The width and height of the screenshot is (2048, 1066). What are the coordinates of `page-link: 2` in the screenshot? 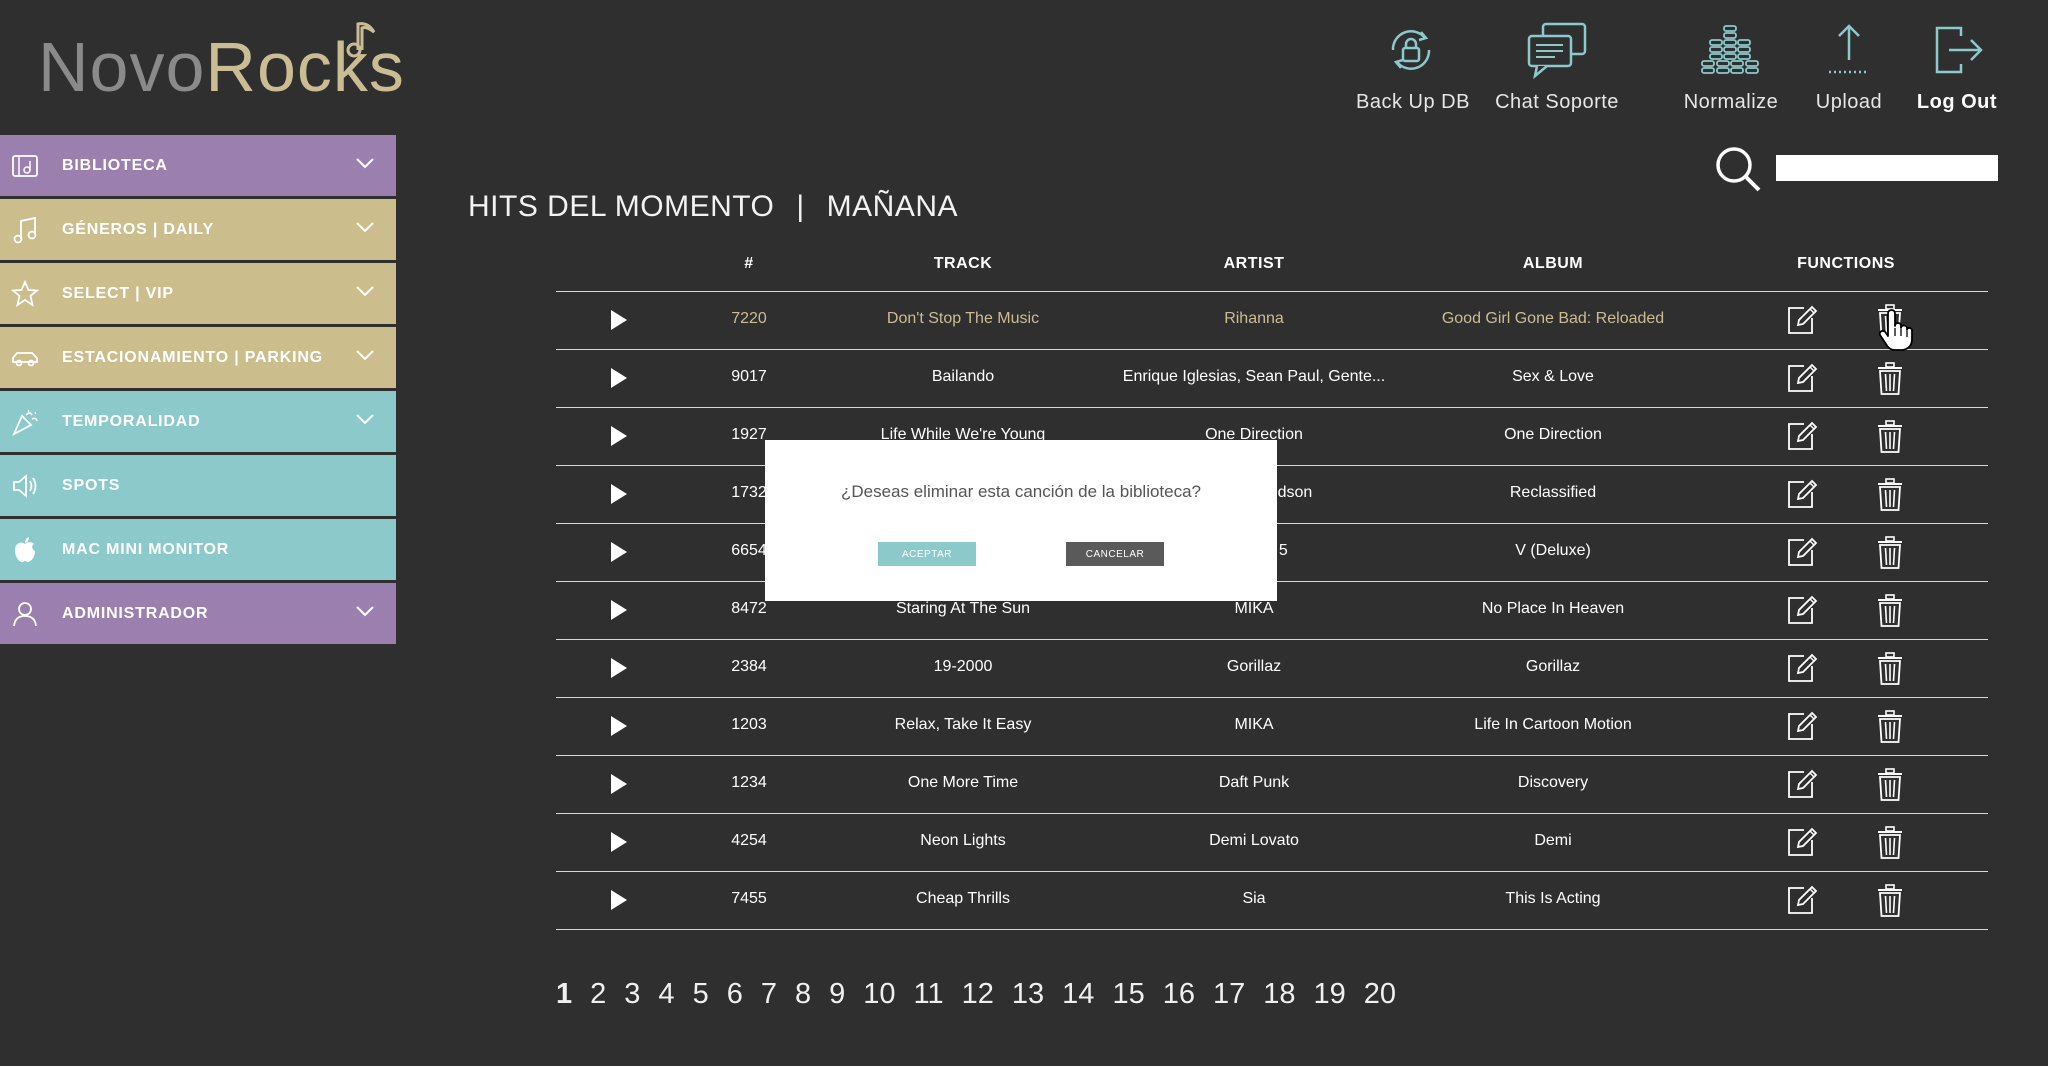 It's located at (598, 994).